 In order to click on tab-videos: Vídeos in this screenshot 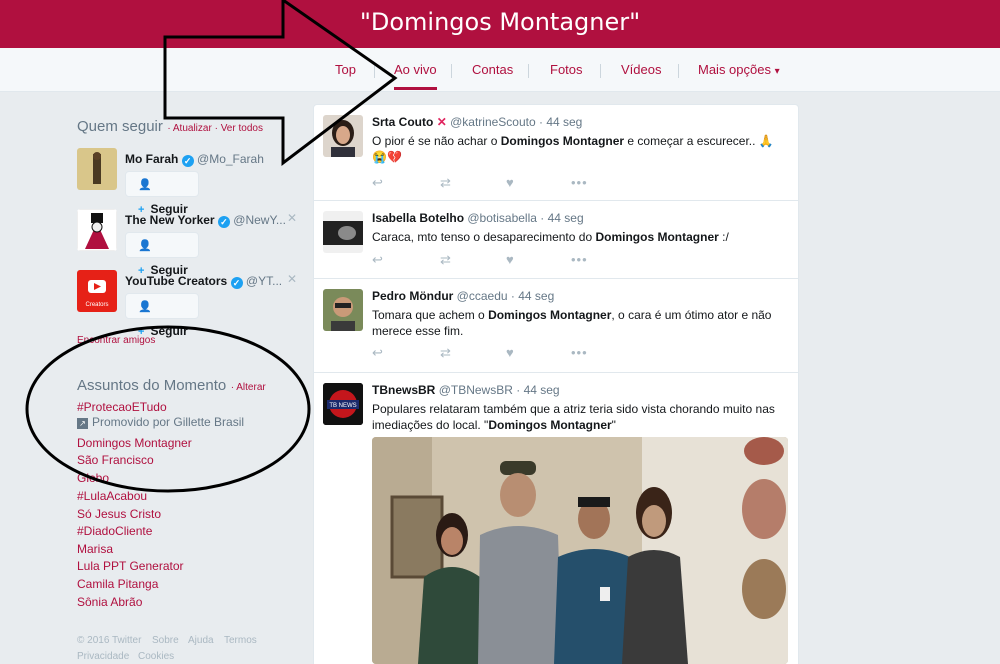, I will do `click(641, 69)`.